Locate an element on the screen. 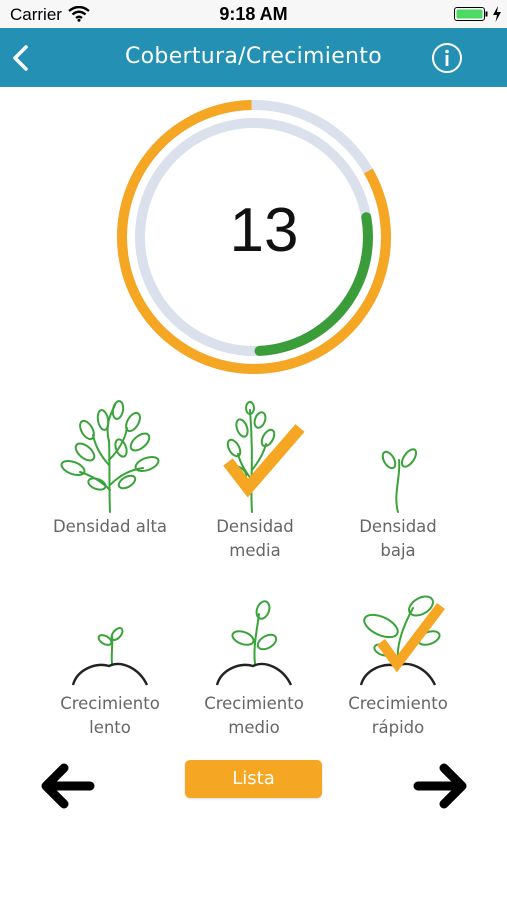 This screenshot has height=900, width=507. option-growth-fast: Crecimiento rápido is located at coordinates (398, 666).